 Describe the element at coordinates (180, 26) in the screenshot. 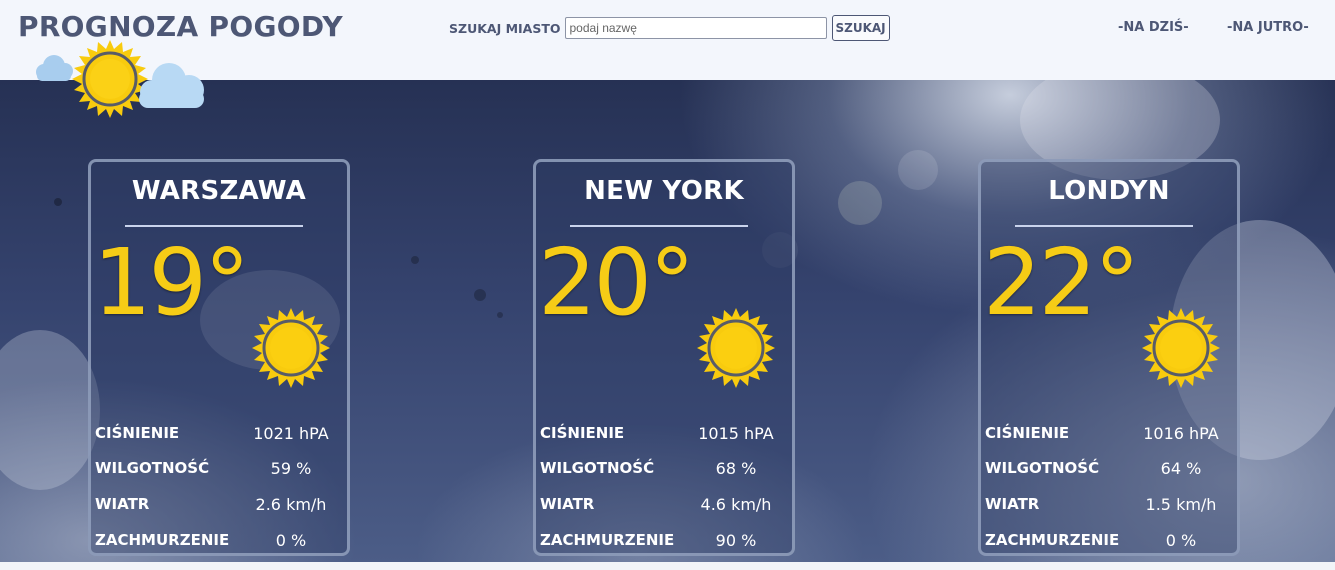

I see `site-title: PROGNOZA POGODY` at that location.